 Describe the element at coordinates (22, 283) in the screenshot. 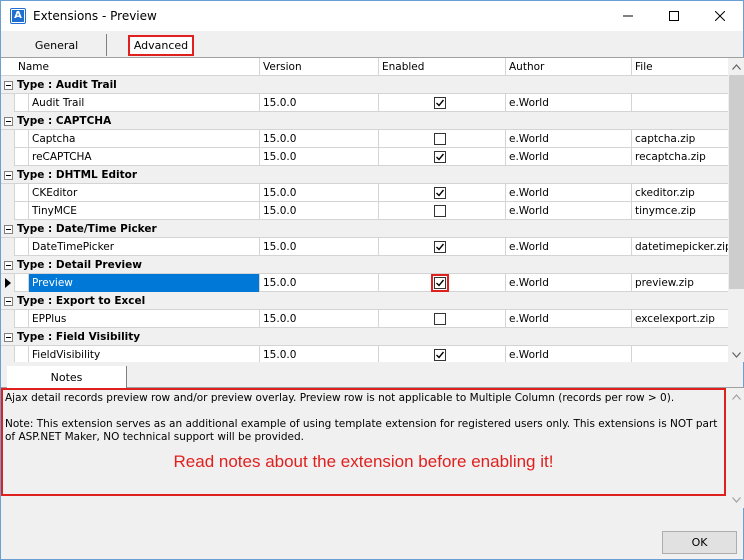

I see `row-indent` at that location.